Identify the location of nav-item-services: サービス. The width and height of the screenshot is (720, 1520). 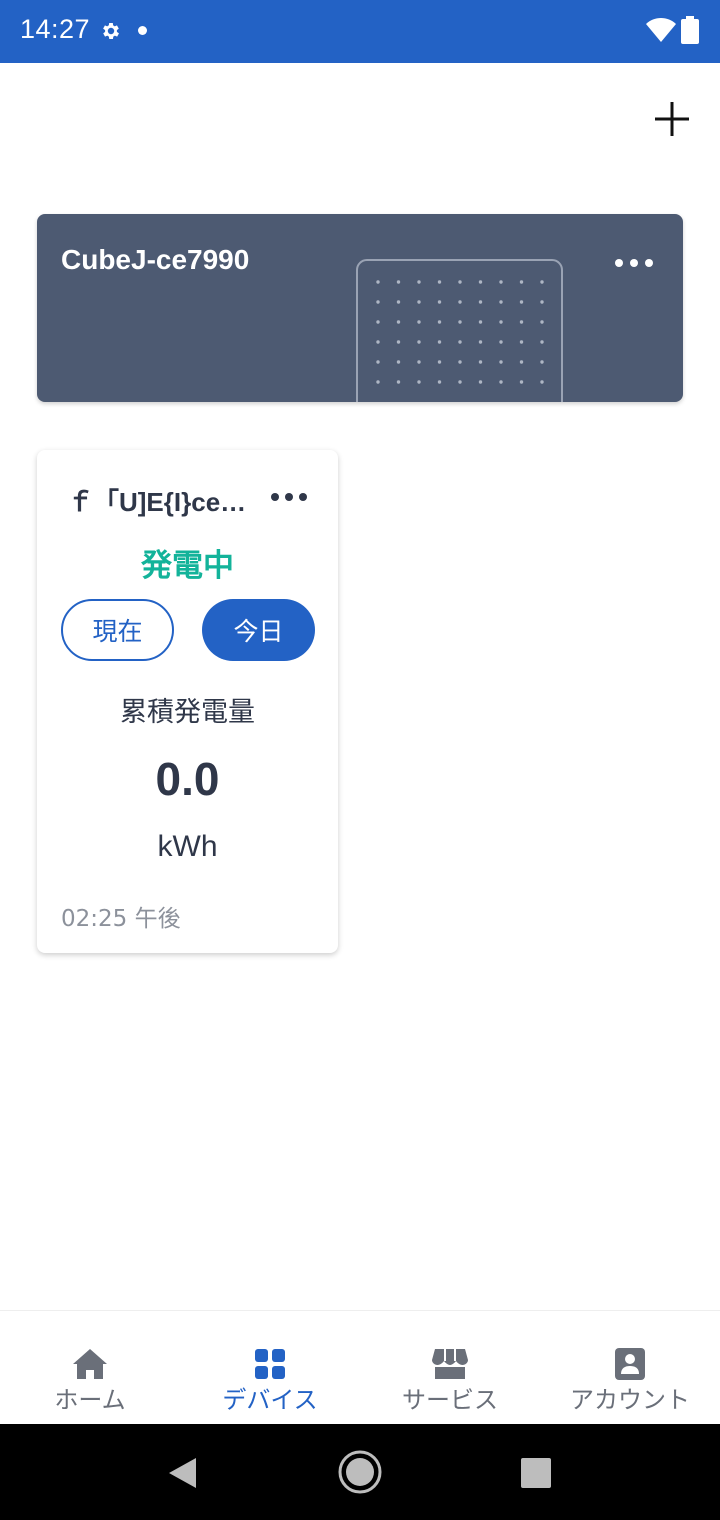
(450, 1368).